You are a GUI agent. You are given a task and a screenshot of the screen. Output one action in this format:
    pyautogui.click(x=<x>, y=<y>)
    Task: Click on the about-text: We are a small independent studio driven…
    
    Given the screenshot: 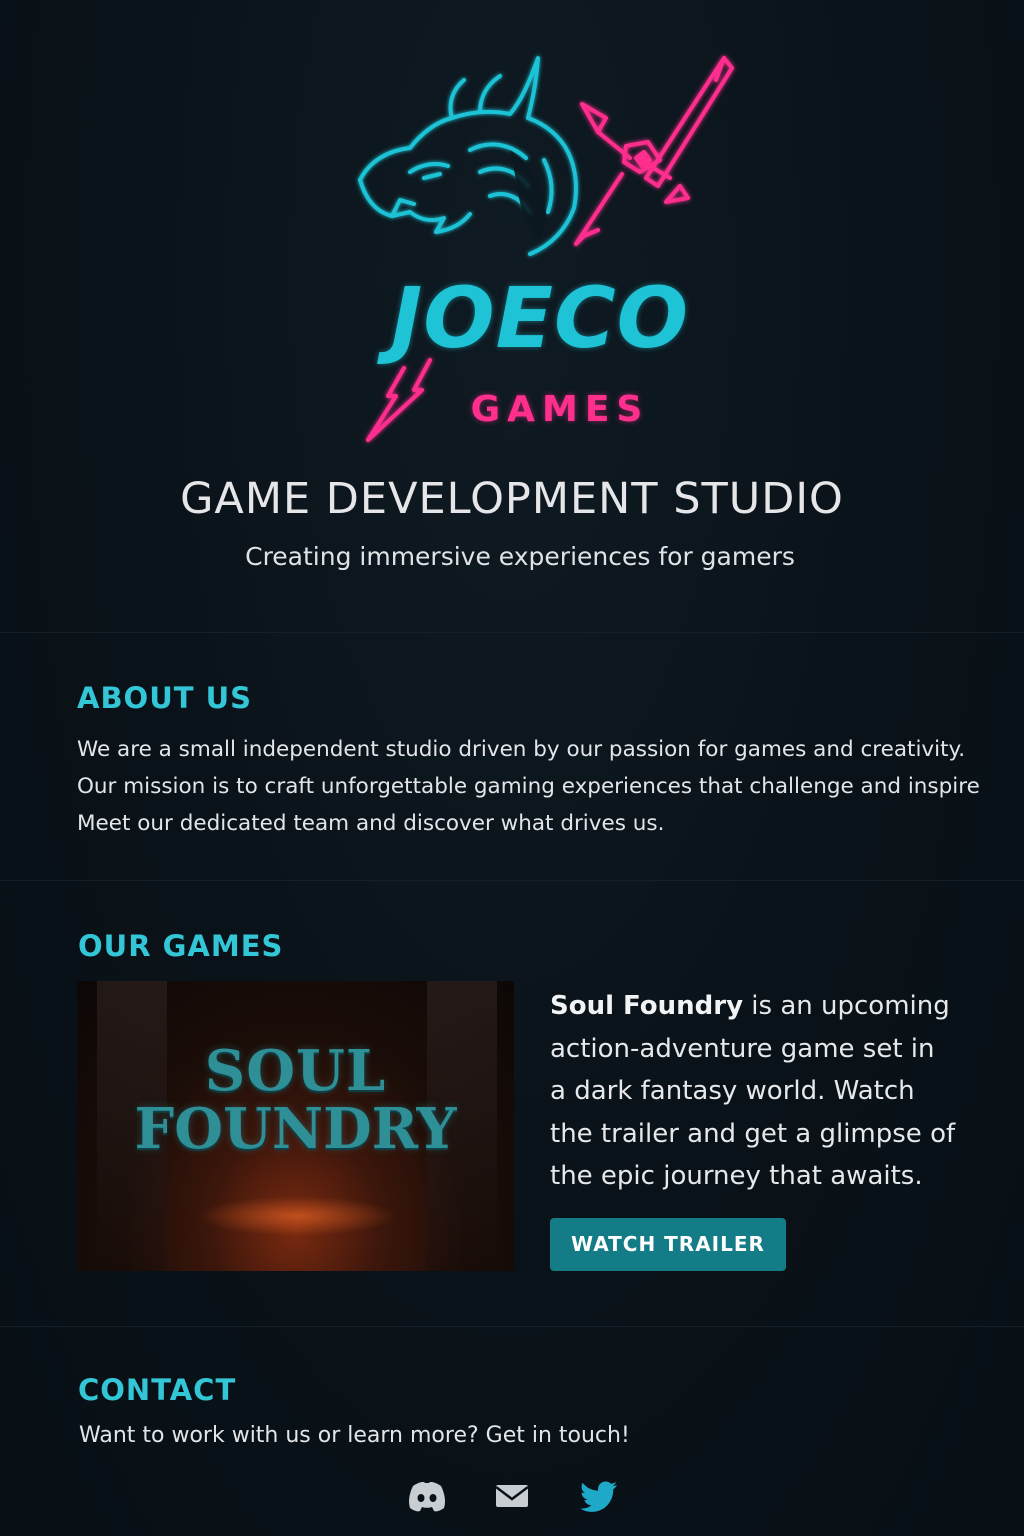 What is the action you would take?
    pyautogui.click(x=528, y=786)
    